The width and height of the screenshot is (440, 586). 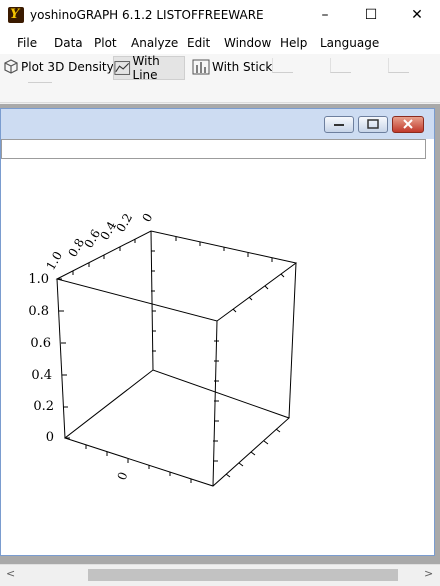 I want to click on menu-edit: Edit, so click(x=198, y=43).